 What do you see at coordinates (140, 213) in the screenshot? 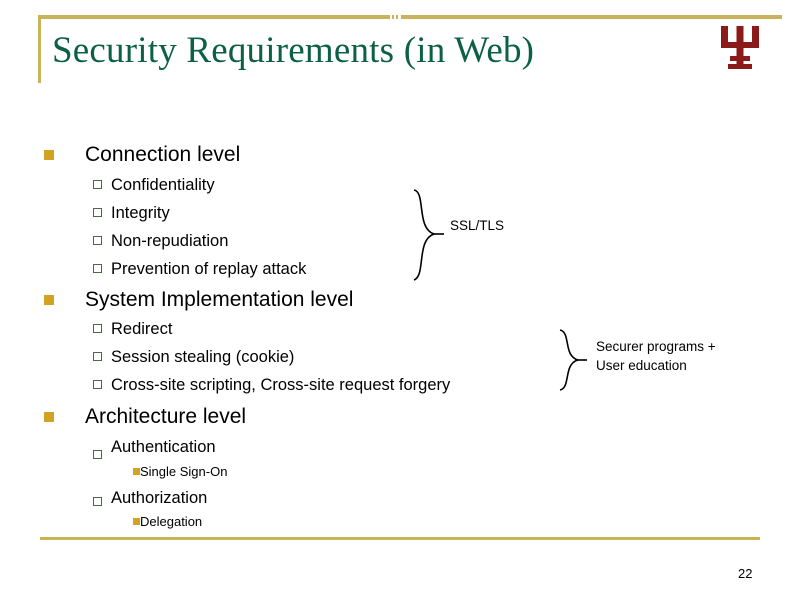
I see `list-item: Integrity` at bounding box center [140, 213].